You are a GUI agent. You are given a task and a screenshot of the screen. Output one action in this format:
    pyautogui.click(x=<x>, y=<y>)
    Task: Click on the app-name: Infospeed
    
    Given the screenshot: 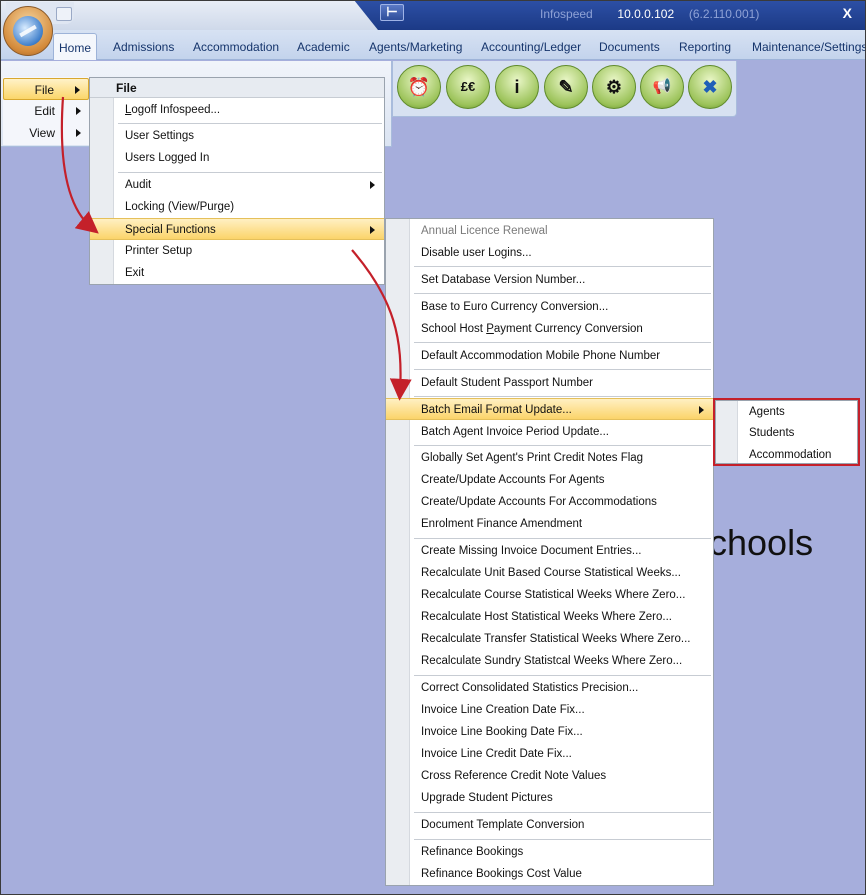 What is the action you would take?
    pyautogui.click(x=566, y=14)
    